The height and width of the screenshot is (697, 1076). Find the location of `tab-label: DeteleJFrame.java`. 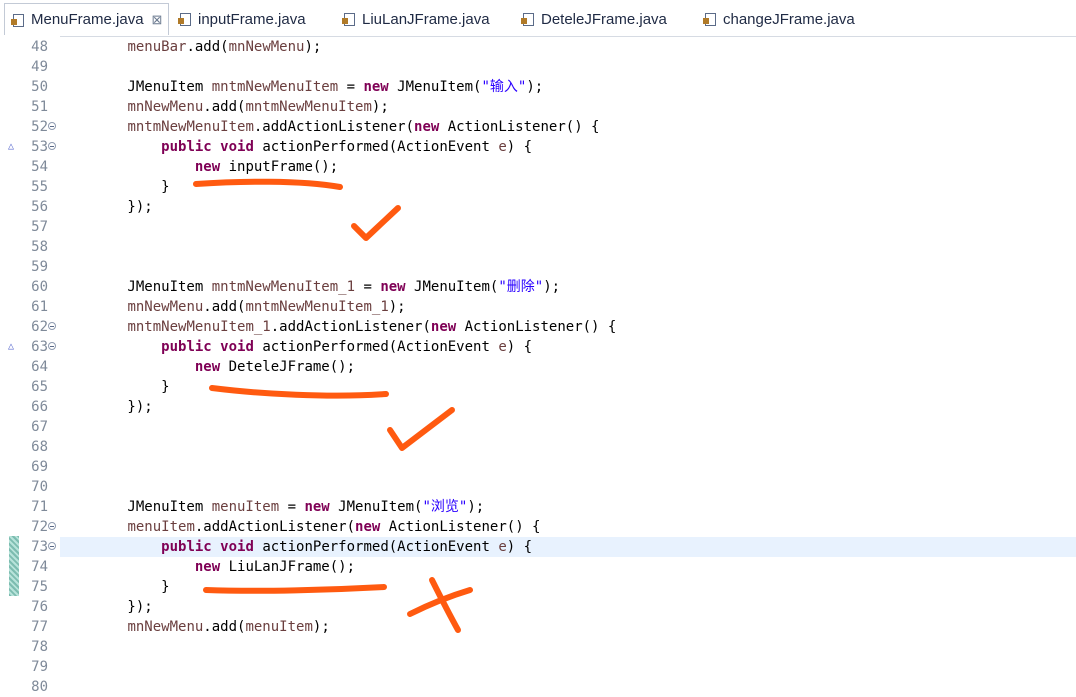

tab-label: DeteleJFrame.java is located at coordinates (604, 19).